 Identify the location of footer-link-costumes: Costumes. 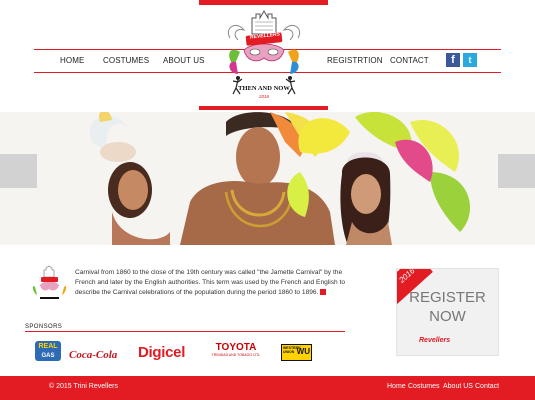
(424, 386).